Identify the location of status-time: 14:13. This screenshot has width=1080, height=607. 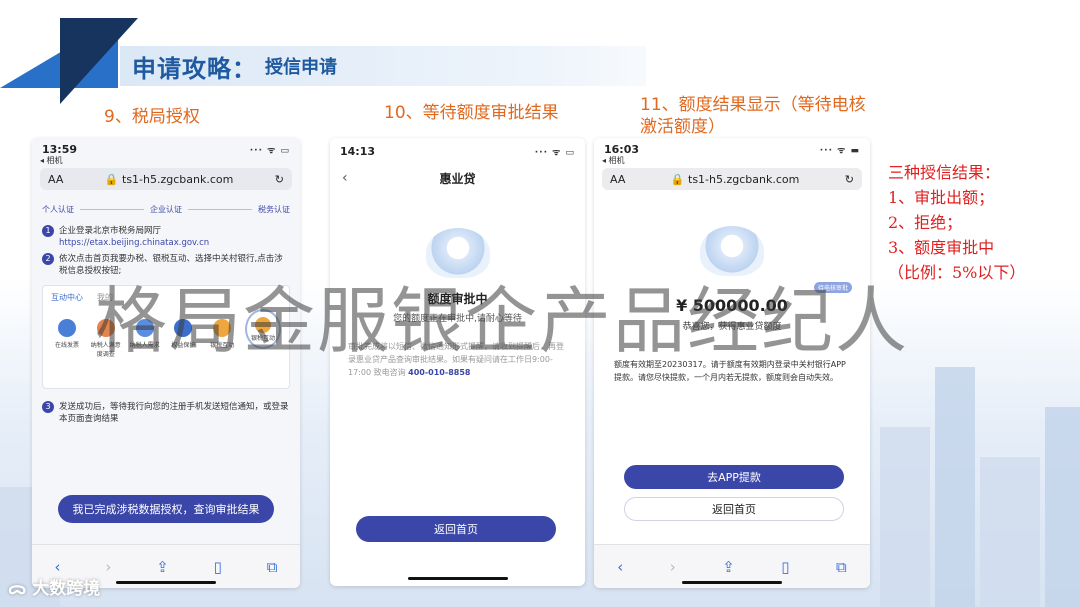
(358, 151).